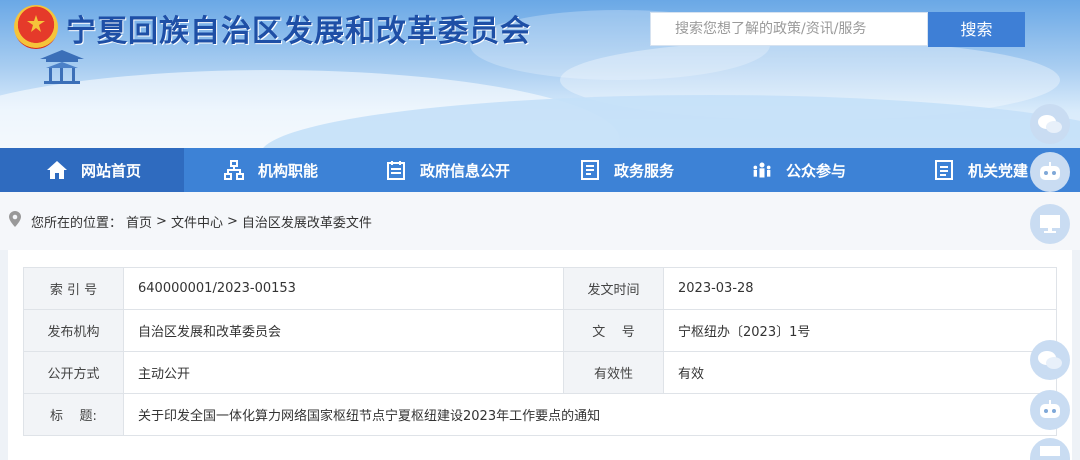 The image size is (1080, 460). I want to click on nav-item-services: 政务服务, so click(627, 170).